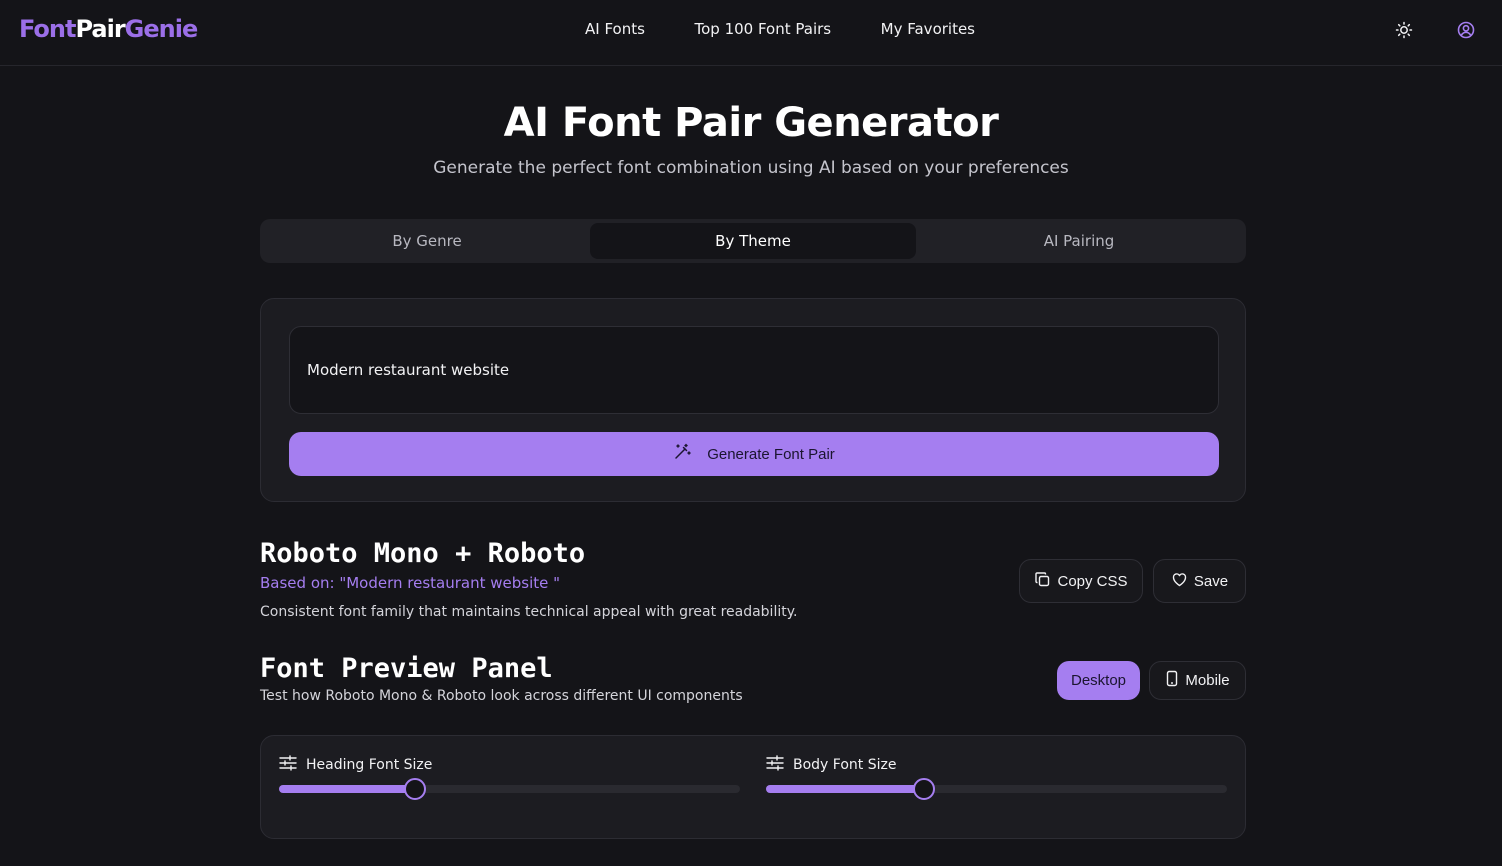 This screenshot has width=1502, height=866. I want to click on body-slider-fill, so click(845, 789).